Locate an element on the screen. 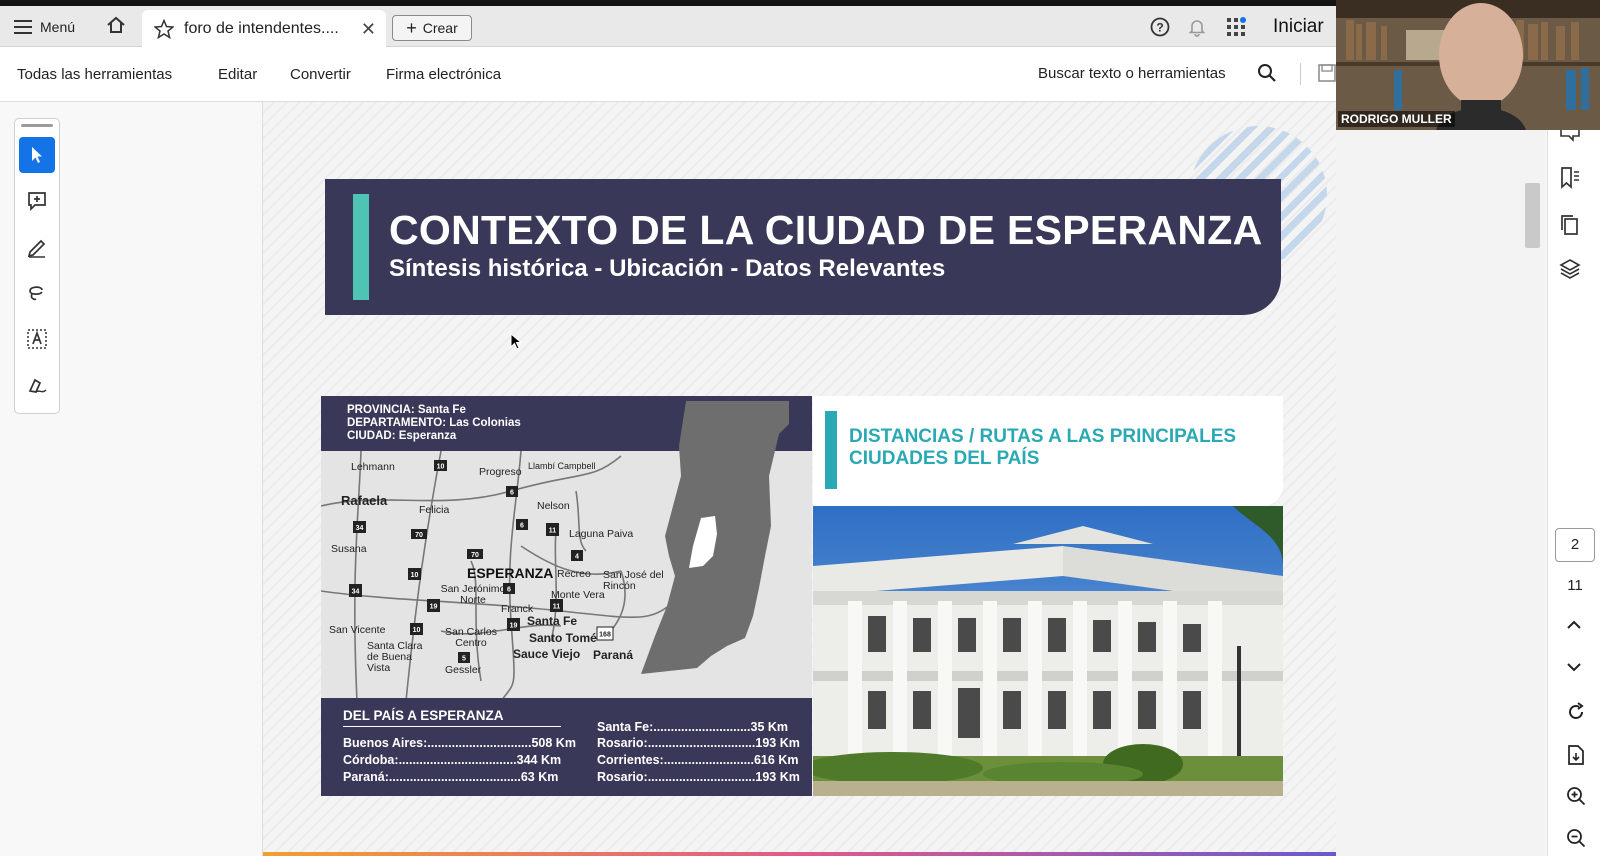  route-number: 19 is located at coordinates (514, 626).